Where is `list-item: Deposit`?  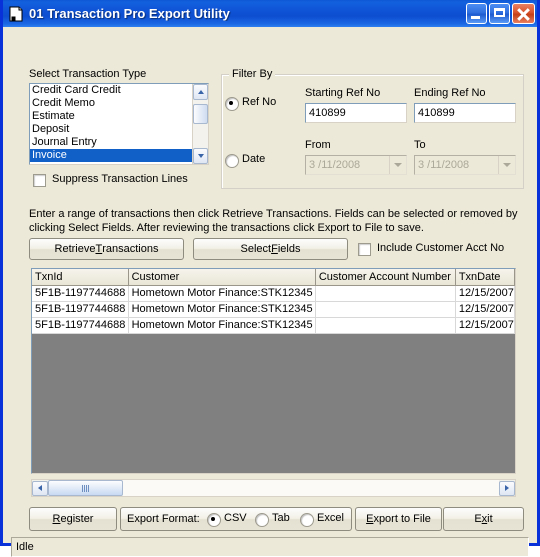
list-item: Deposit is located at coordinates (111, 129).